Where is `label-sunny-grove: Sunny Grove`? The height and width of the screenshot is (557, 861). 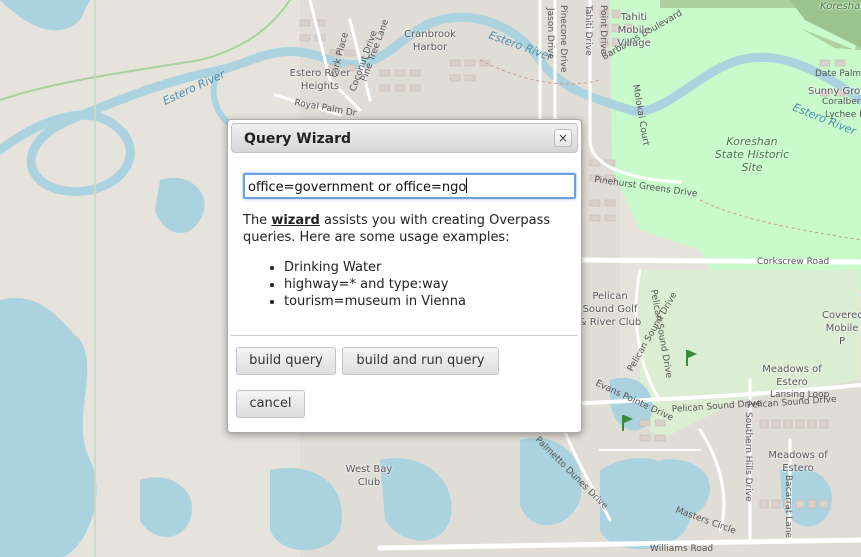
label-sunny-grove: Sunny Grove is located at coordinates (834, 91).